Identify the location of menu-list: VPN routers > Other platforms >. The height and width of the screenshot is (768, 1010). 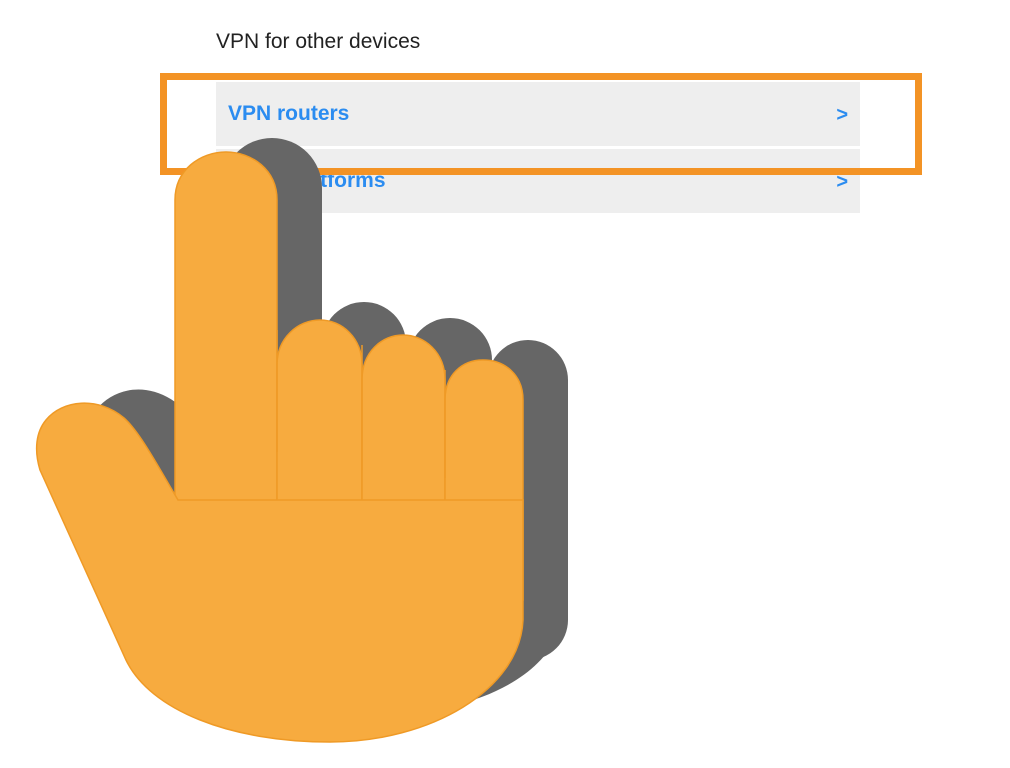
(538, 149).